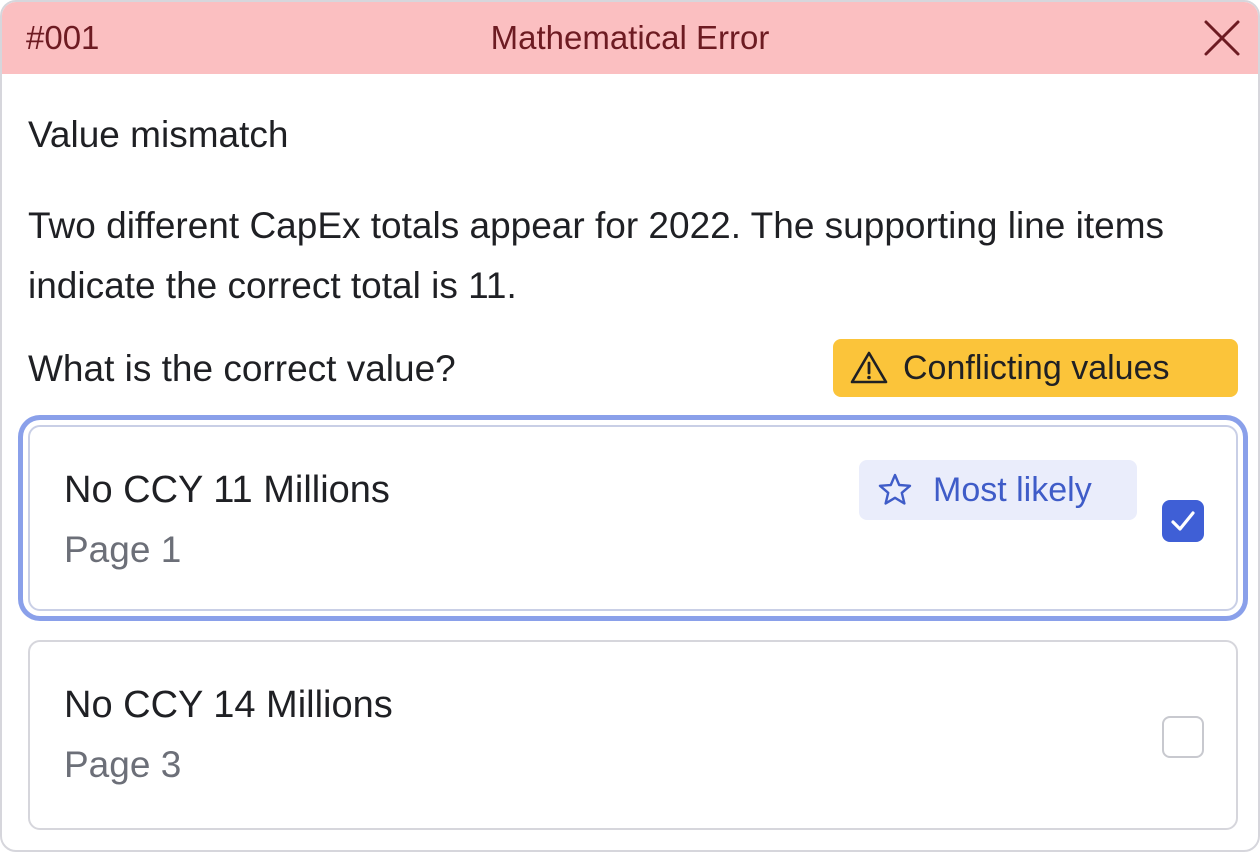 The height and width of the screenshot is (852, 1260). I want to click on option-checkbox-checked, so click(1183, 521).